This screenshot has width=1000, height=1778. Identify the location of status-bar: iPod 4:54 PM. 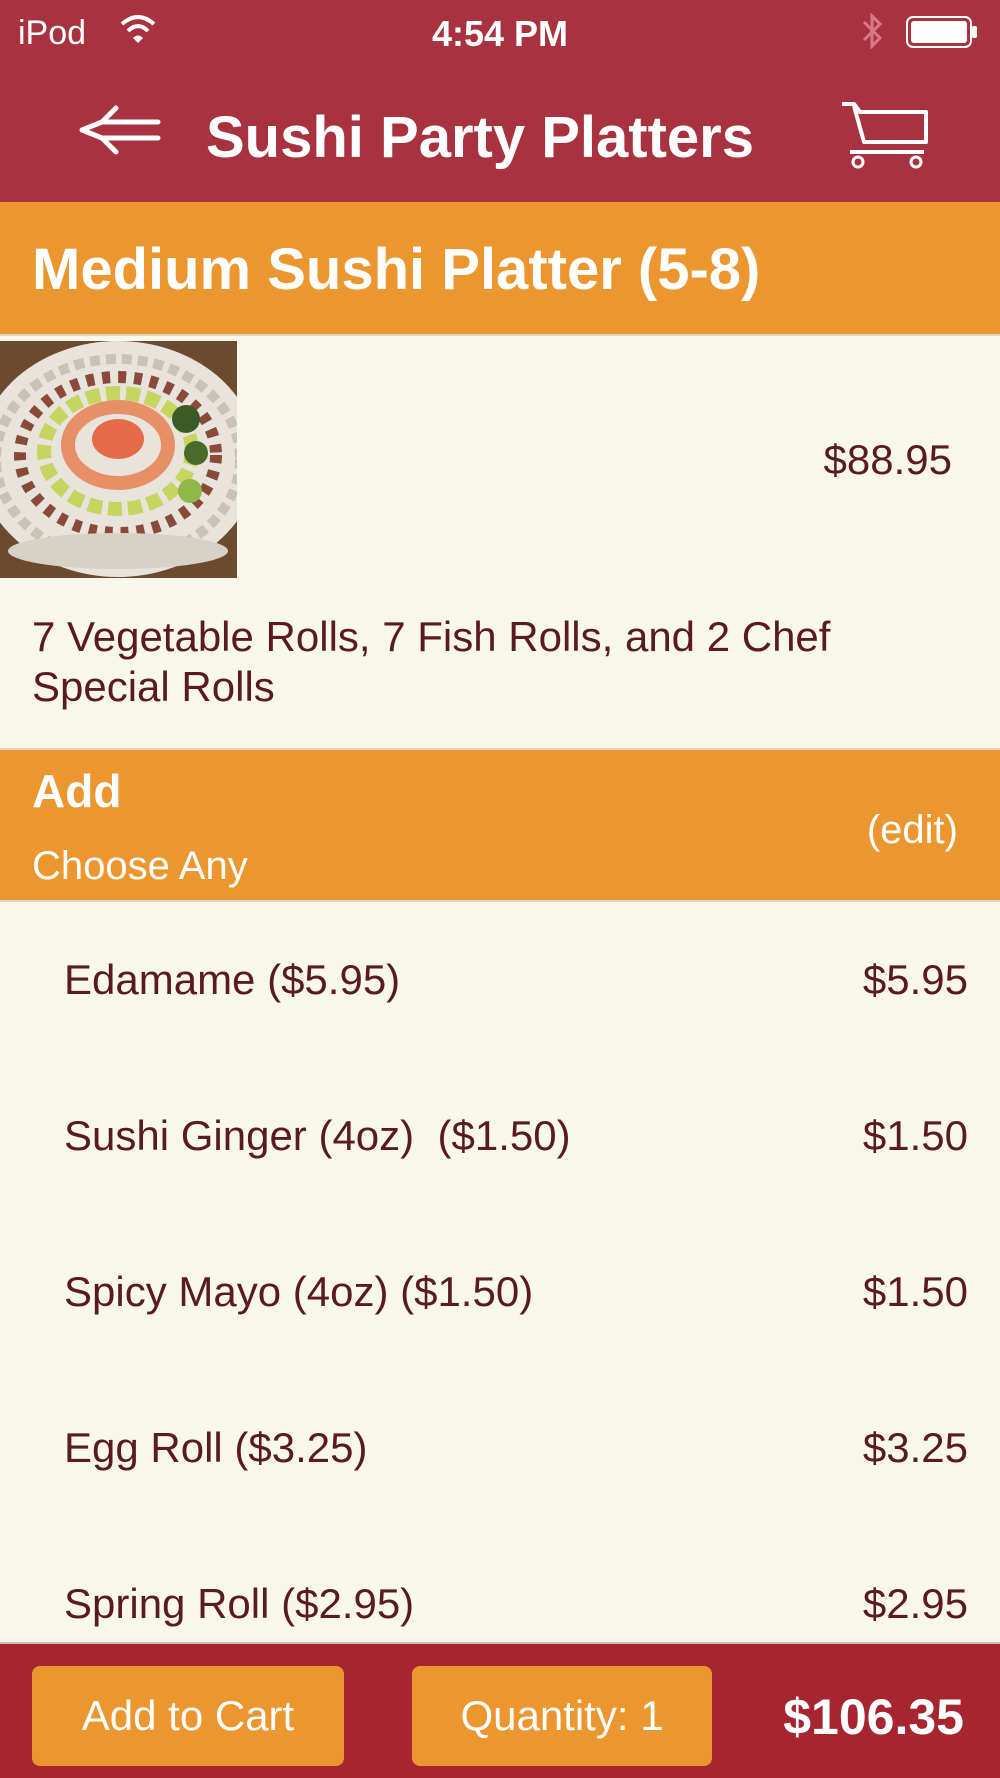
(500, 31).